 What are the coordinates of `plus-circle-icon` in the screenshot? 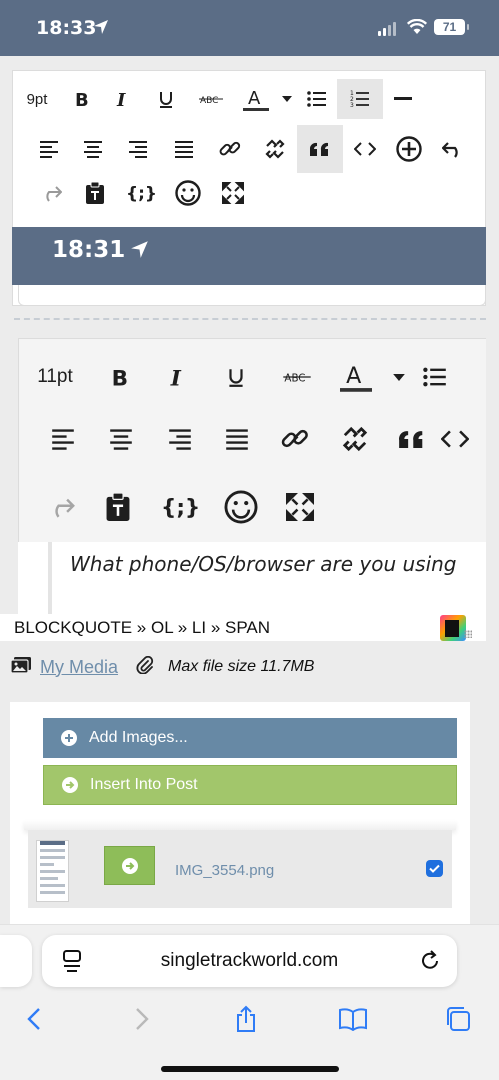 It's located at (69, 738).